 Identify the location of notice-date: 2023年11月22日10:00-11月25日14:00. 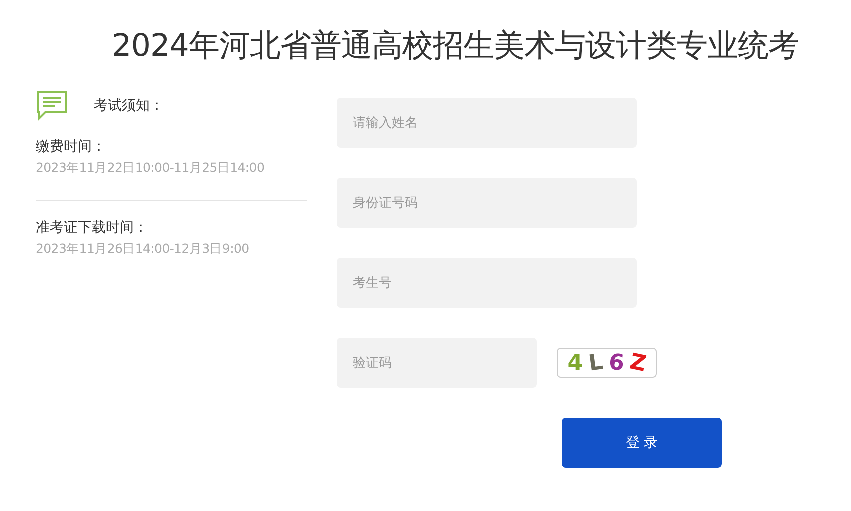
(151, 168).